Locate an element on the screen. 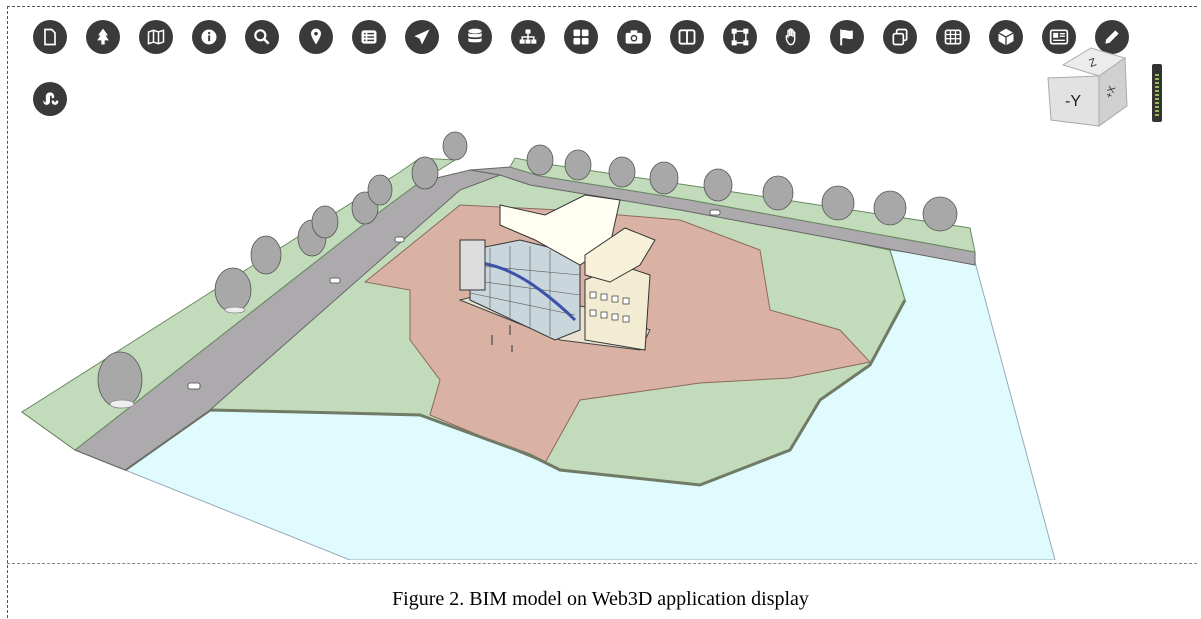 This screenshot has width=1201, height=619. file-button is located at coordinates (50, 37).